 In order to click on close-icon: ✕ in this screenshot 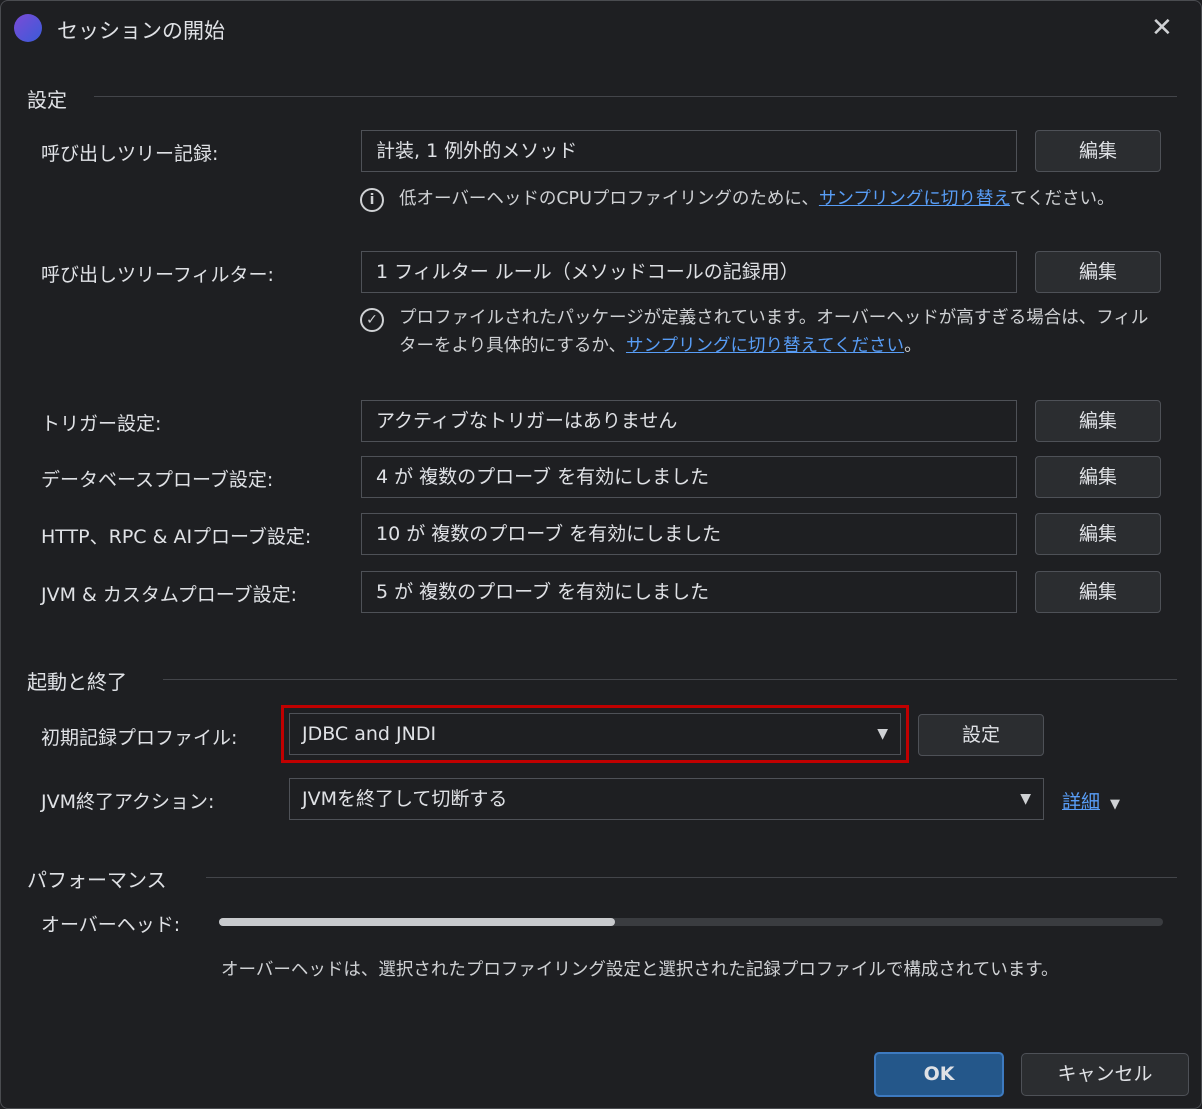, I will do `click(1162, 28)`.